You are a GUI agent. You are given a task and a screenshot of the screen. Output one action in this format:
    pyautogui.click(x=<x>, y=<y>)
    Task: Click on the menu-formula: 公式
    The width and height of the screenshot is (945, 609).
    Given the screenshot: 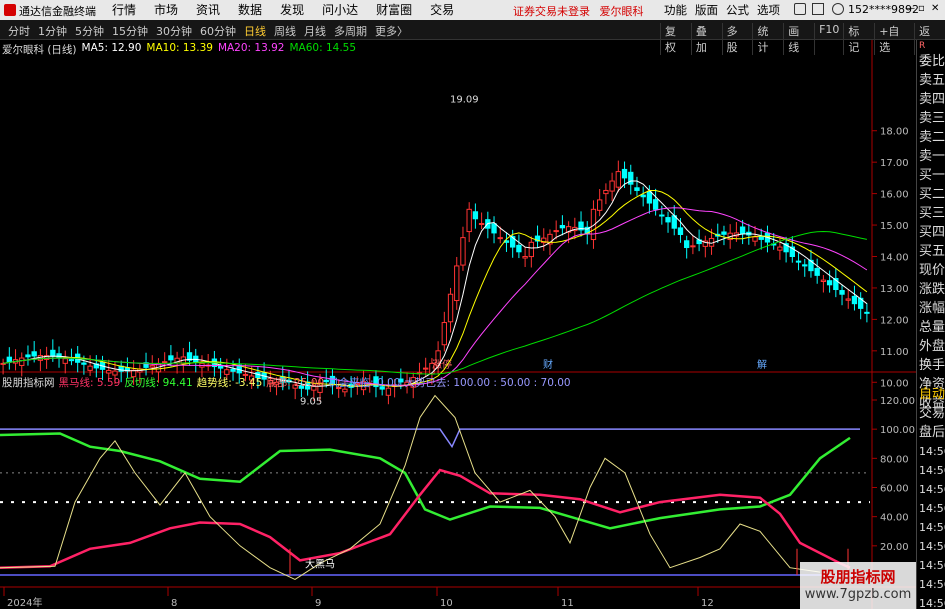 What is the action you would take?
    pyautogui.click(x=737, y=10)
    